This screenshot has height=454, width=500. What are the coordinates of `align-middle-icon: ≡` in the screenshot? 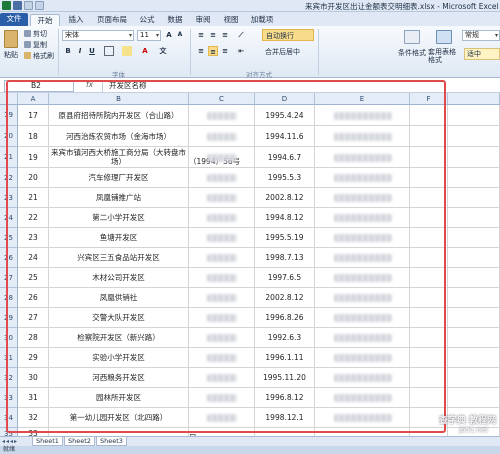 It's located at (213, 35).